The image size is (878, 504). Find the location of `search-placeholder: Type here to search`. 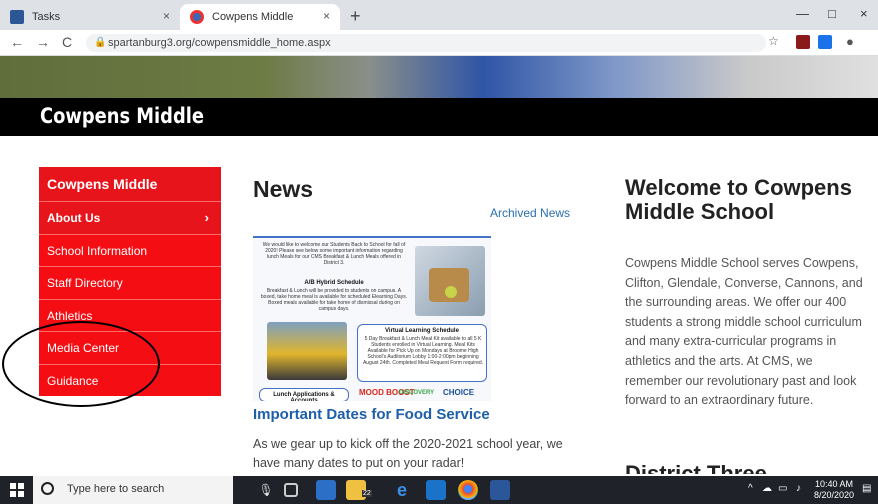

search-placeholder: Type here to search is located at coordinates (116, 489).